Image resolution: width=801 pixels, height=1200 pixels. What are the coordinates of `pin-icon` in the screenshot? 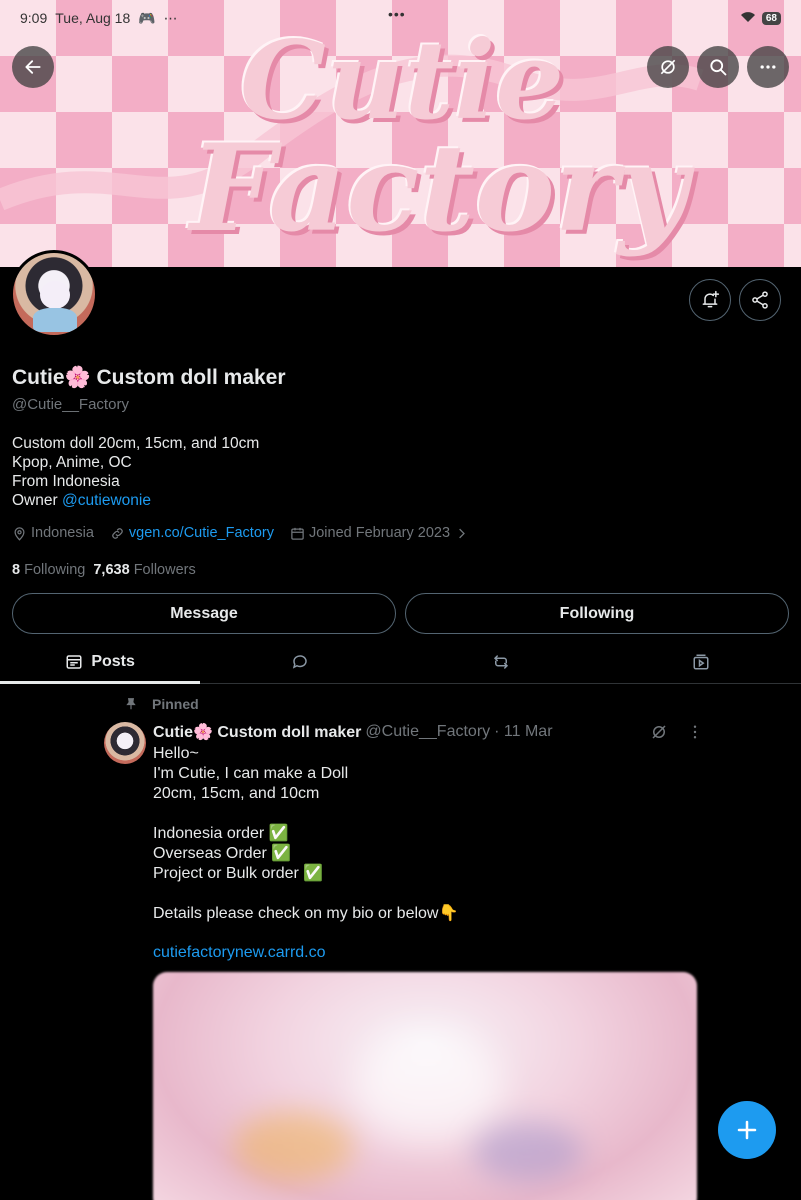 It's located at (131, 704).